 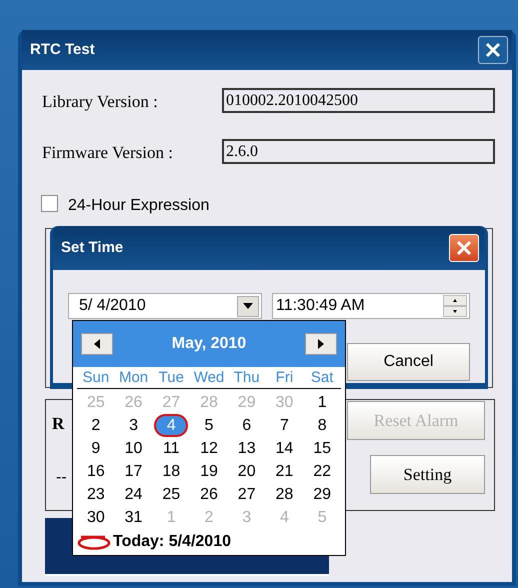 I want to click on calendar-day: 3, so click(x=133, y=425).